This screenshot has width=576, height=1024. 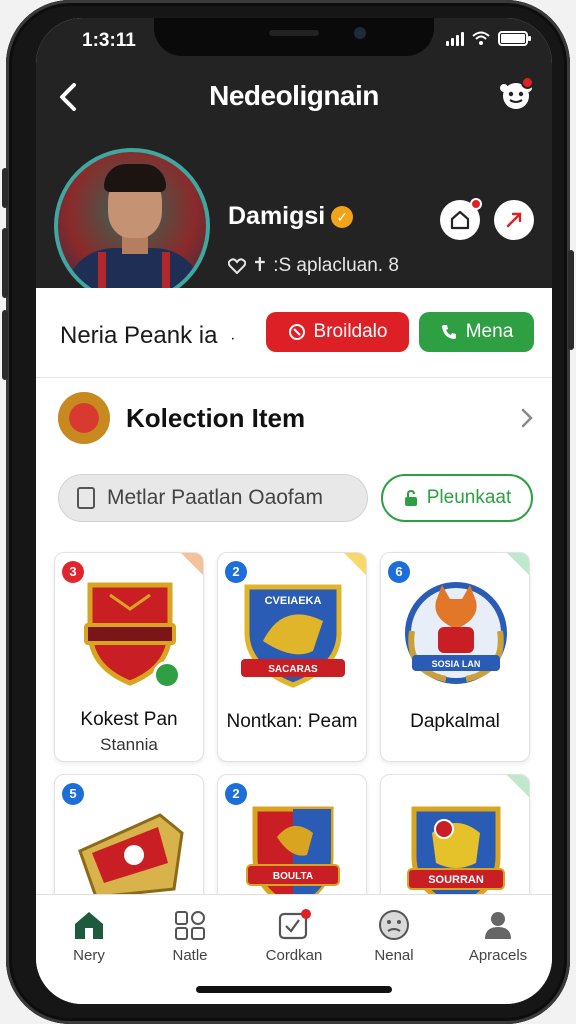 I want to click on primary-action-button: Broildalo, so click(x=337, y=332).